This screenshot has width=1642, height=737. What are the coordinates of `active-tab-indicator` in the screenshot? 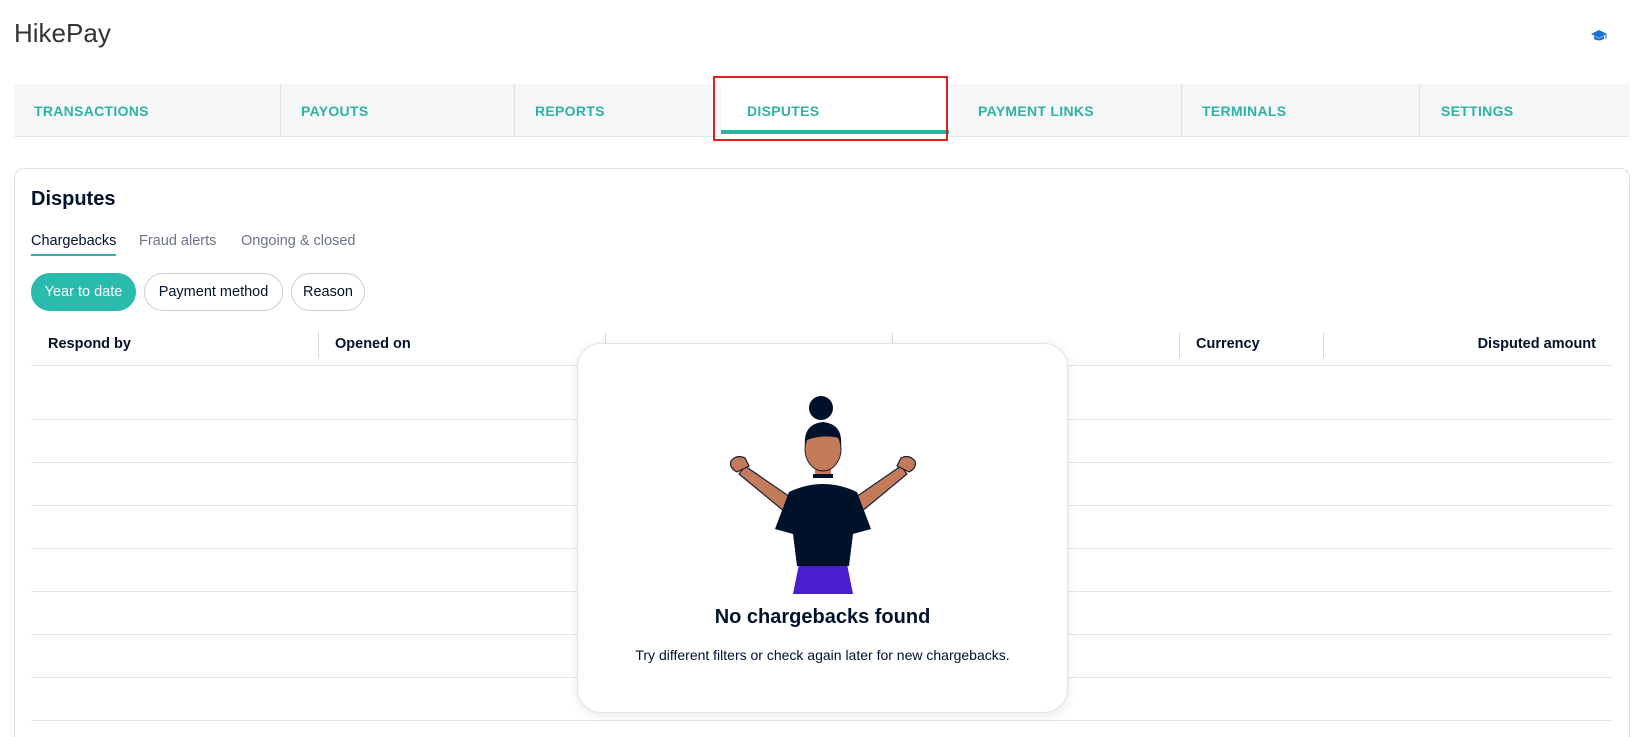 It's located at (835, 132).